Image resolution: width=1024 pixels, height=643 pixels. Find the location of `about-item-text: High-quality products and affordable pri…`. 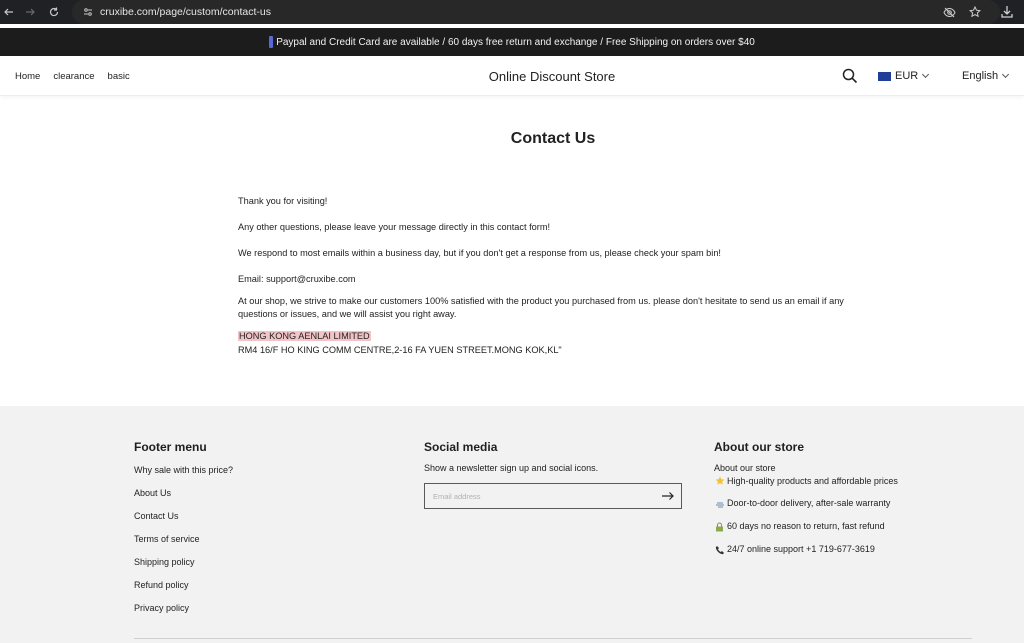

about-item-text: High-quality products and affordable pri… is located at coordinates (812, 480).